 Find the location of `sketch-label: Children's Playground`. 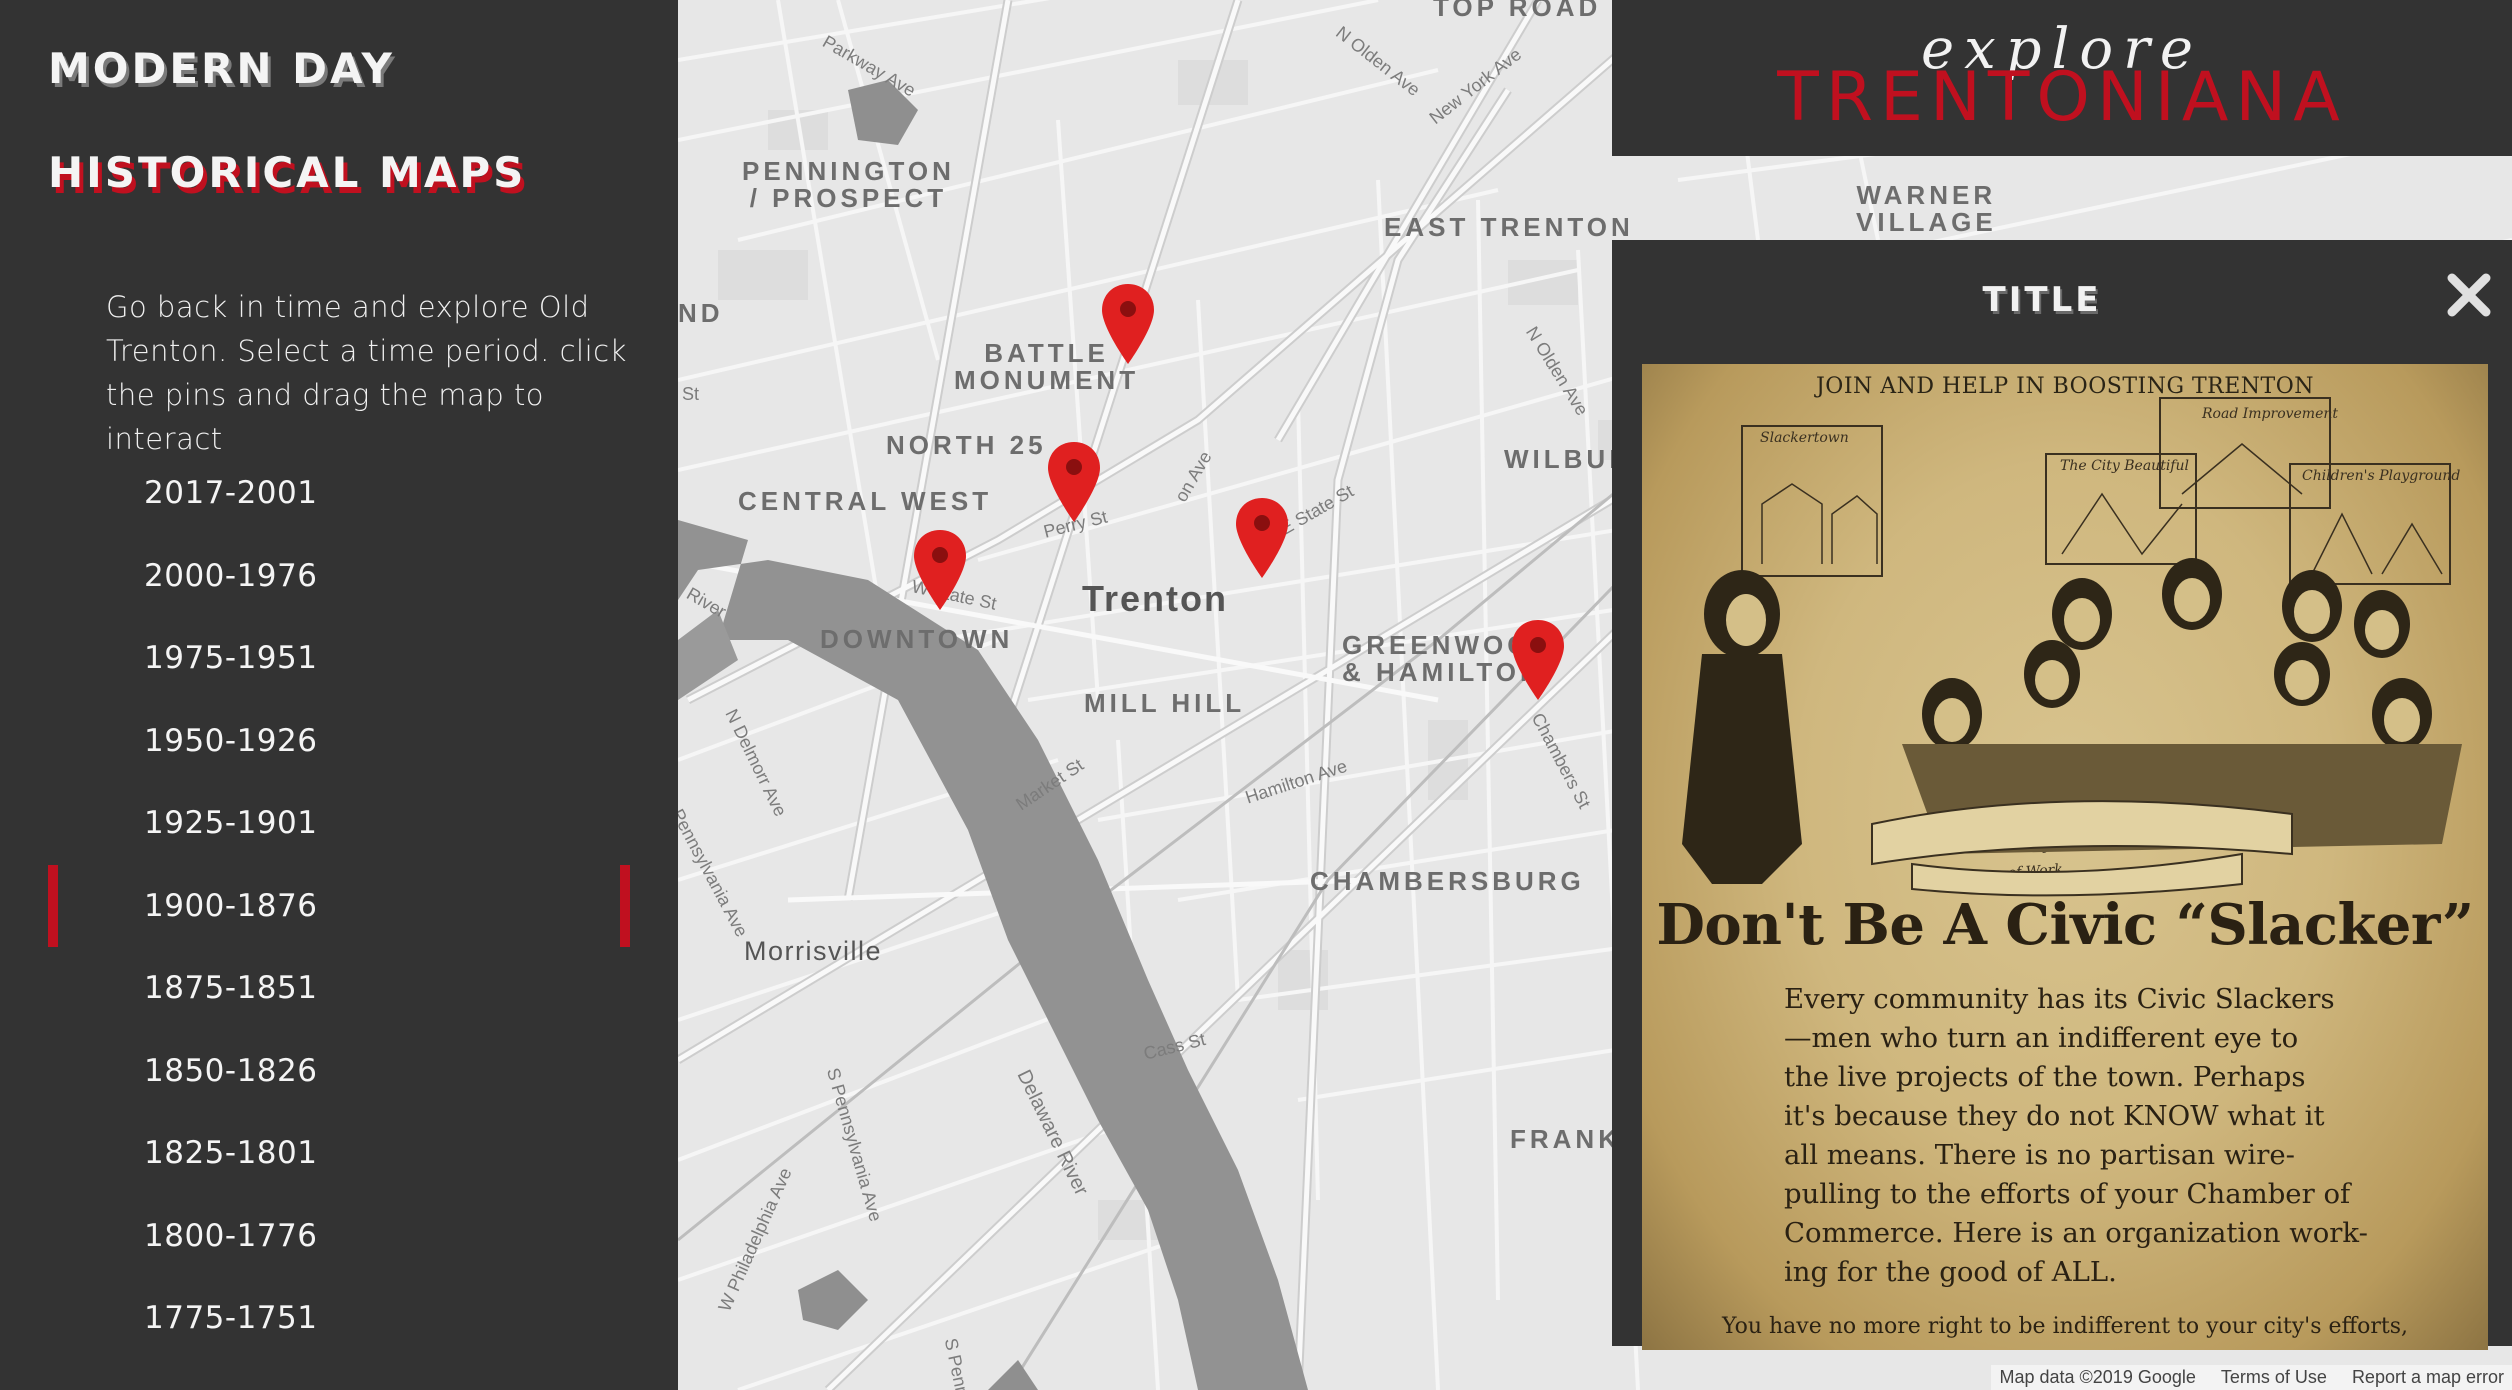

sketch-label: Children's Playground is located at coordinates (2381, 476).